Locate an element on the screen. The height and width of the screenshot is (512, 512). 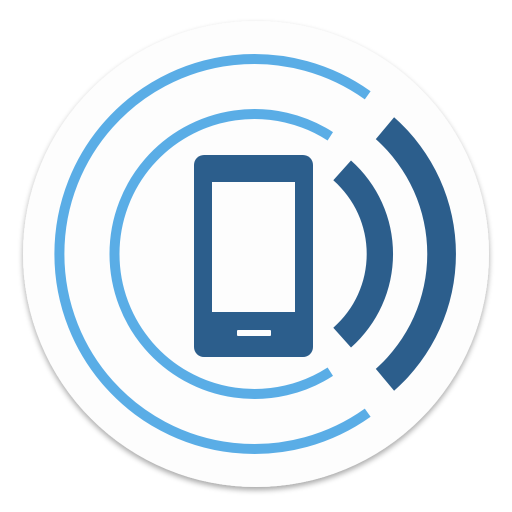
smartphone-icon is located at coordinates (253, 256).